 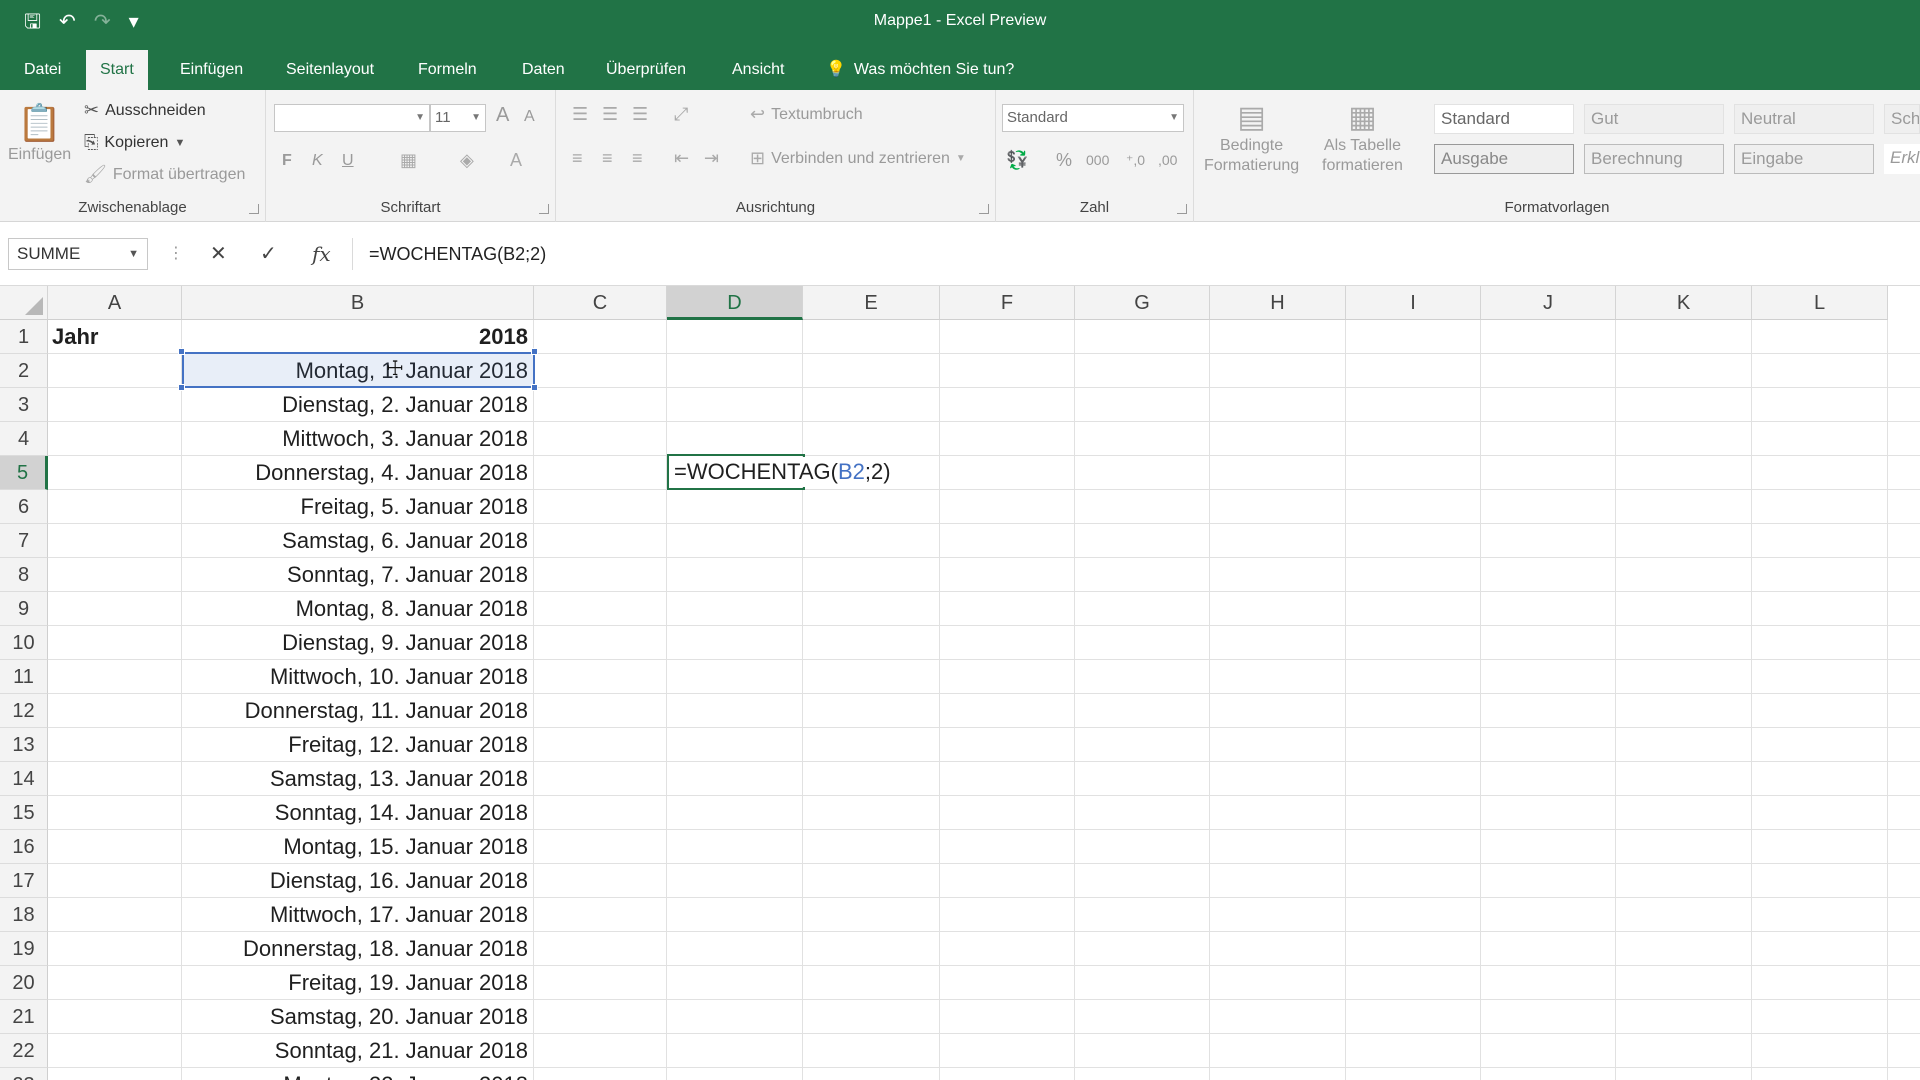 I want to click on column-header-f: F, so click(x=1007, y=303).